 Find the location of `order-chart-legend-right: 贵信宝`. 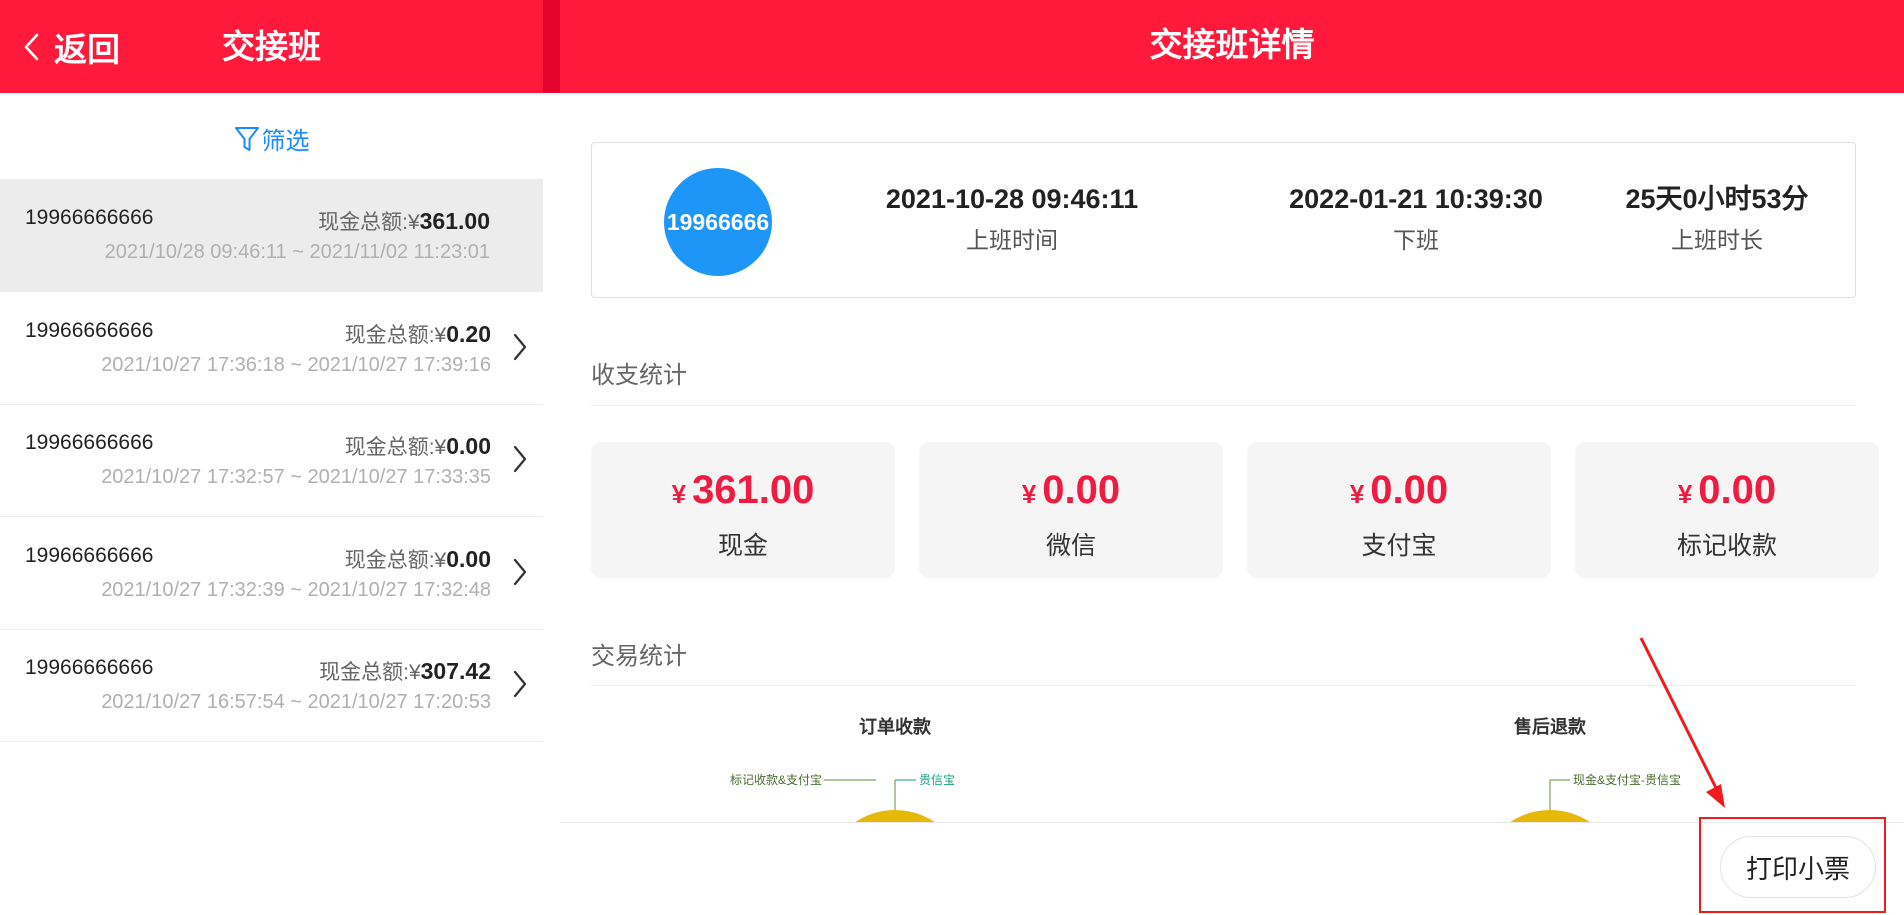

order-chart-legend-right: 贵信宝 is located at coordinates (937, 780).